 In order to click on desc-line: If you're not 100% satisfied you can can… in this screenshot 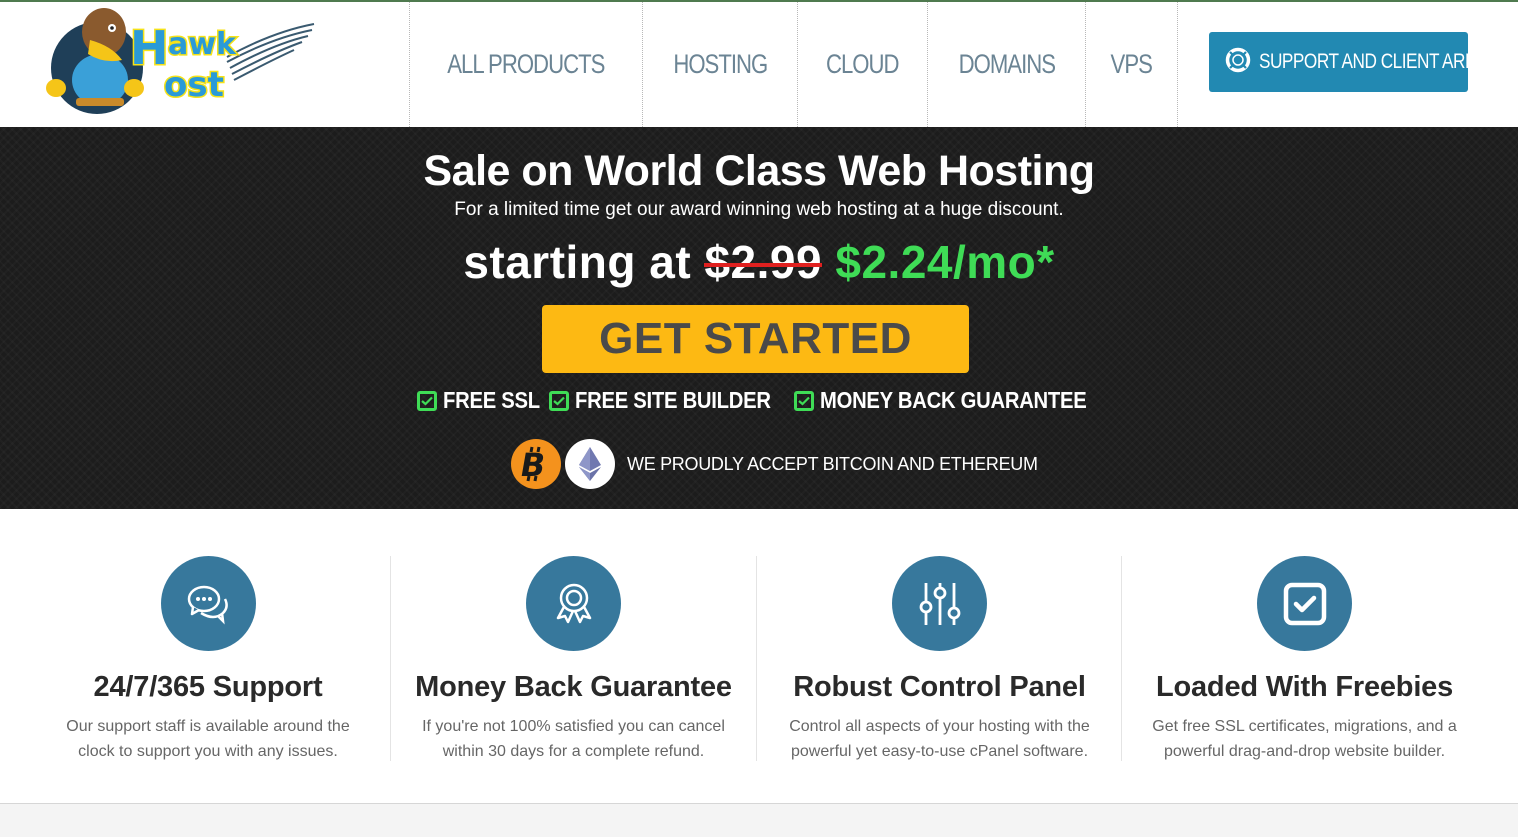, I will do `click(573, 726)`.